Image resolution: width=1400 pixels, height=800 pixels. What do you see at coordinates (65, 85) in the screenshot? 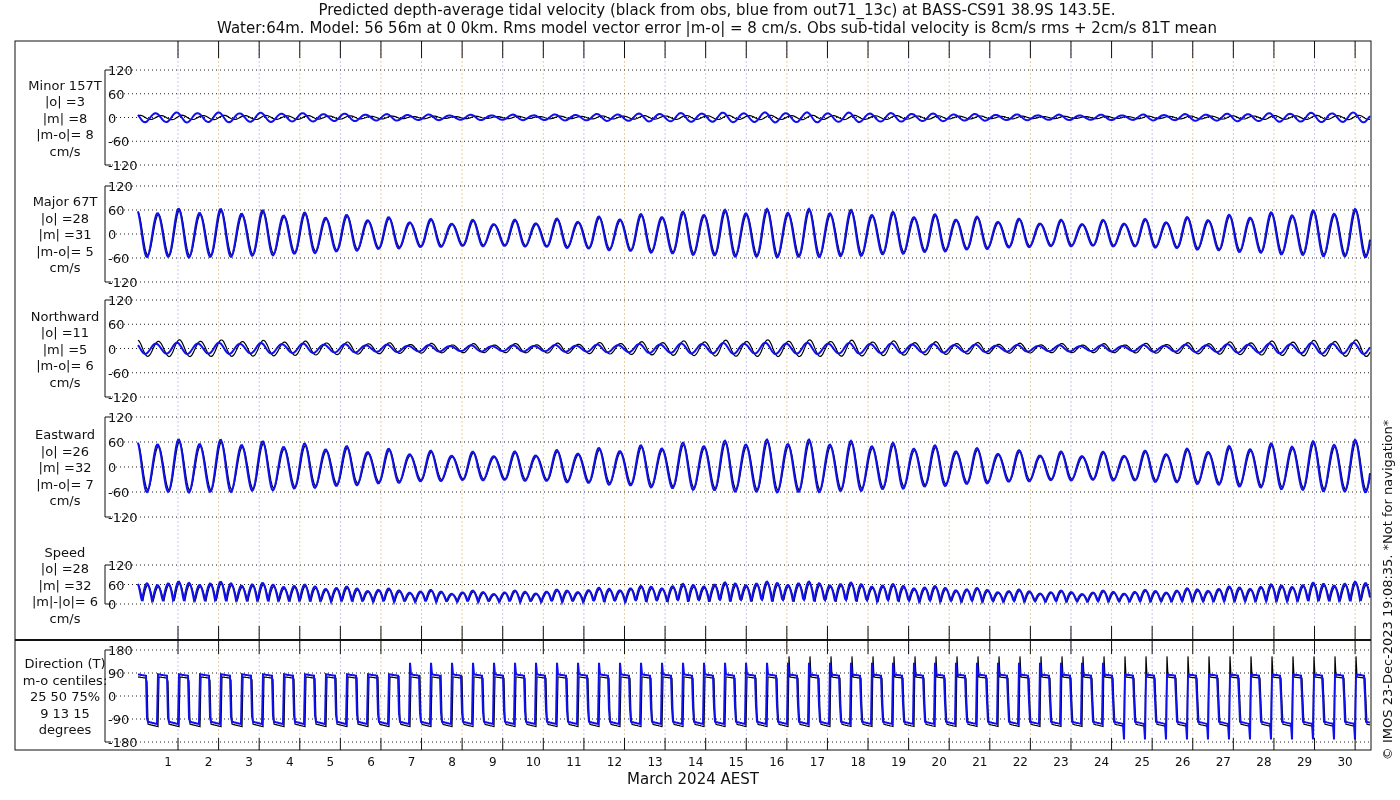
I see `panel-label: Minor 157T` at bounding box center [65, 85].